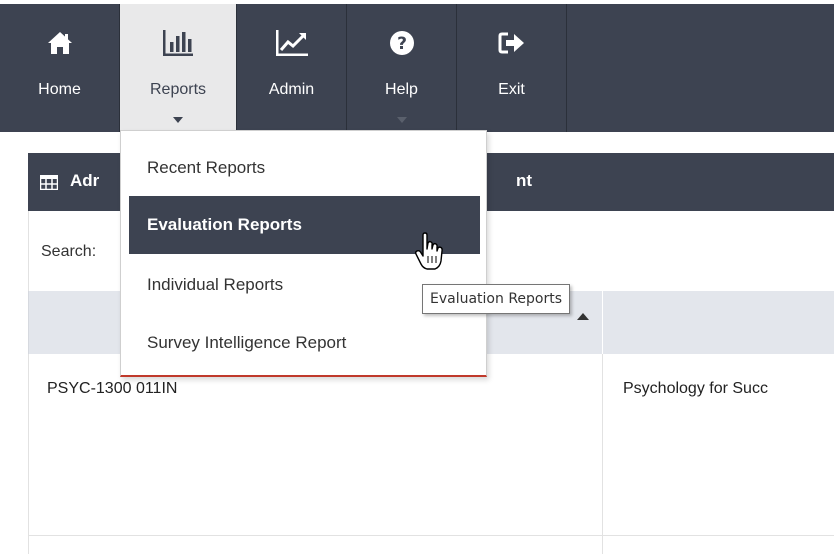 This screenshot has width=834, height=554. I want to click on table-cell-course-code: PSYC-1300 011IN, so click(112, 388).